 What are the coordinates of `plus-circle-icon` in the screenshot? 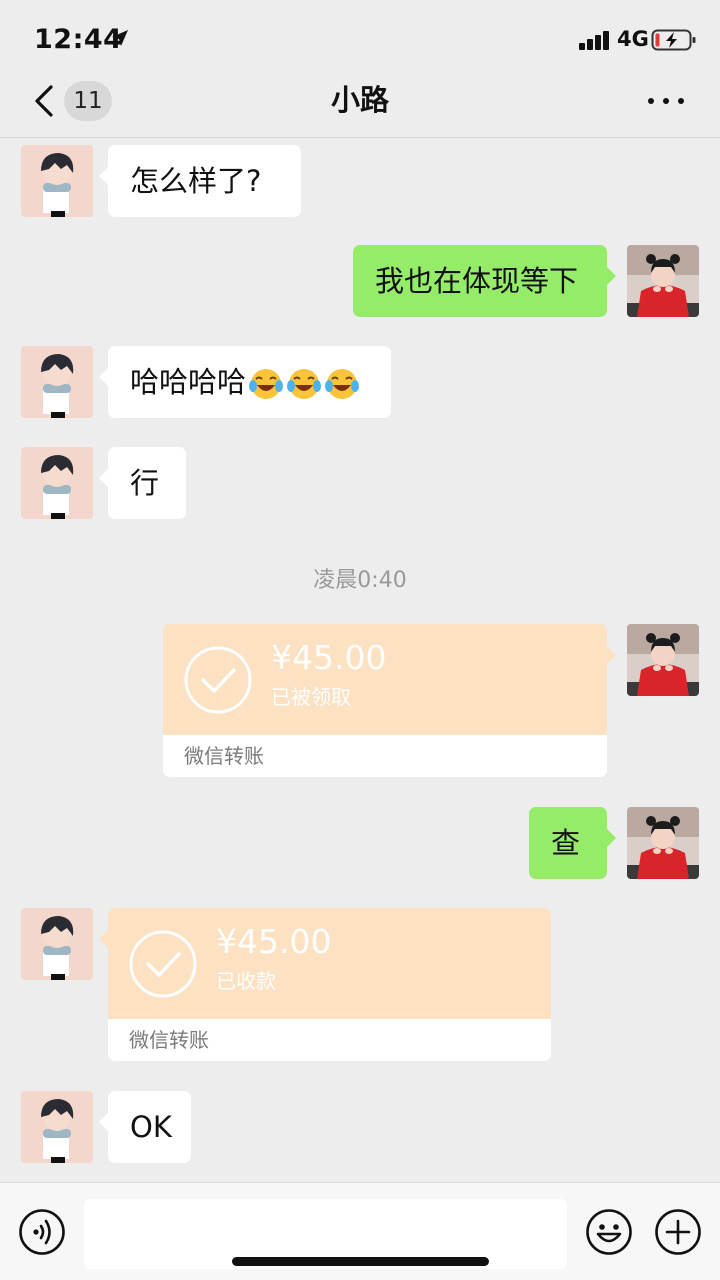 It's located at (678, 1232).